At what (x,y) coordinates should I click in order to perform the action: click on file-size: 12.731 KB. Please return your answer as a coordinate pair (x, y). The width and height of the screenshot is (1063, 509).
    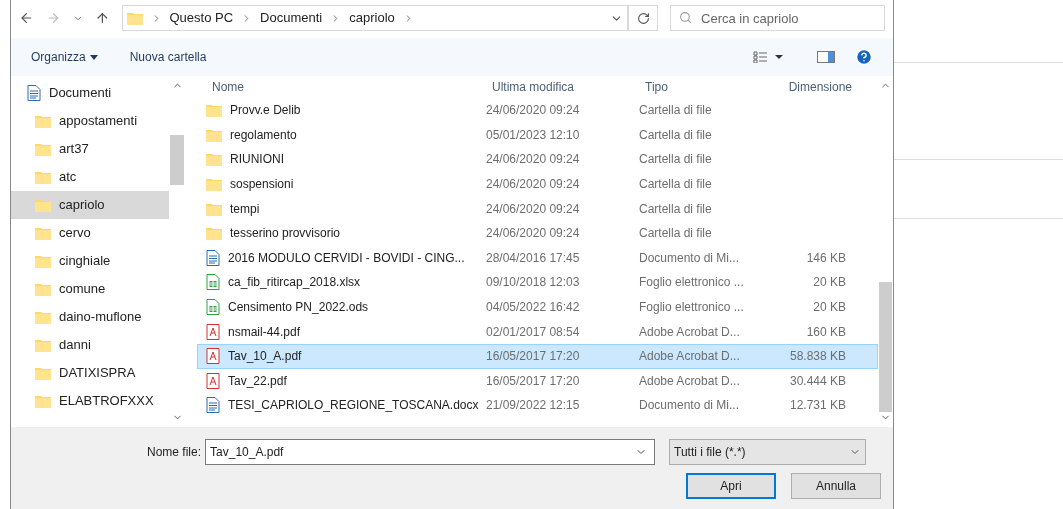
    Looking at the image, I should click on (817, 405).